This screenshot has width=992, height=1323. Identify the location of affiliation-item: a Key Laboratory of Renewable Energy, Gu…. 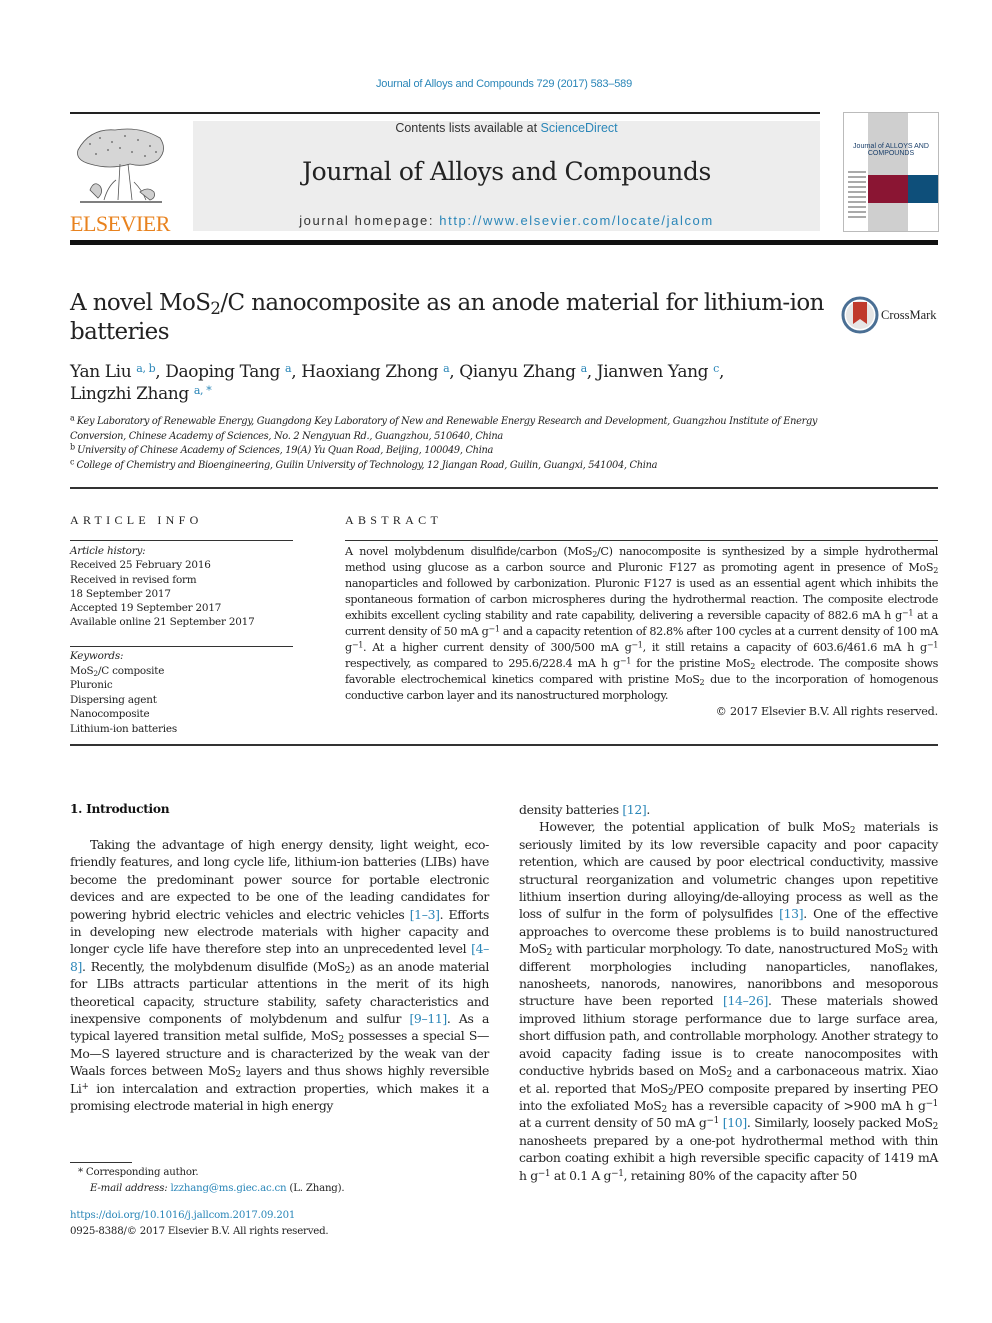
(444, 427).